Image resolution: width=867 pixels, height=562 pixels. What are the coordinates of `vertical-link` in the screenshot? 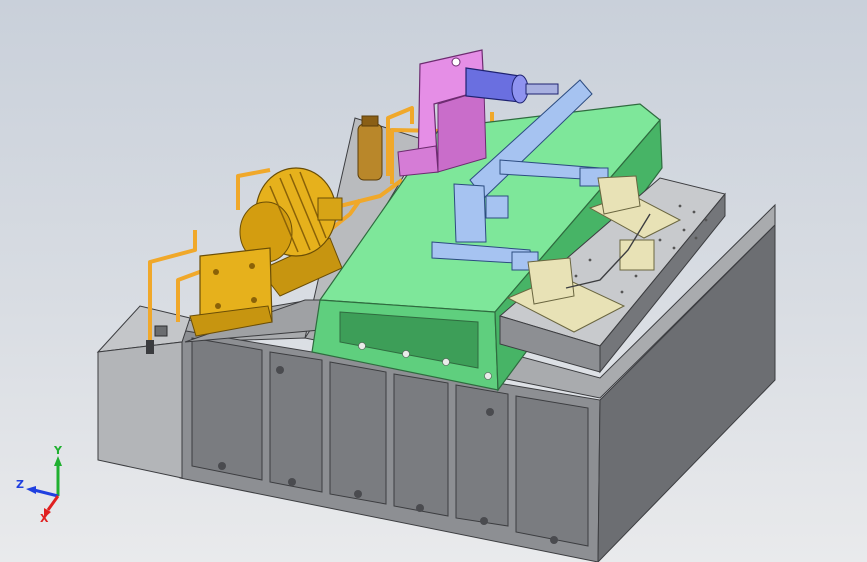 It's located at (470, 213).